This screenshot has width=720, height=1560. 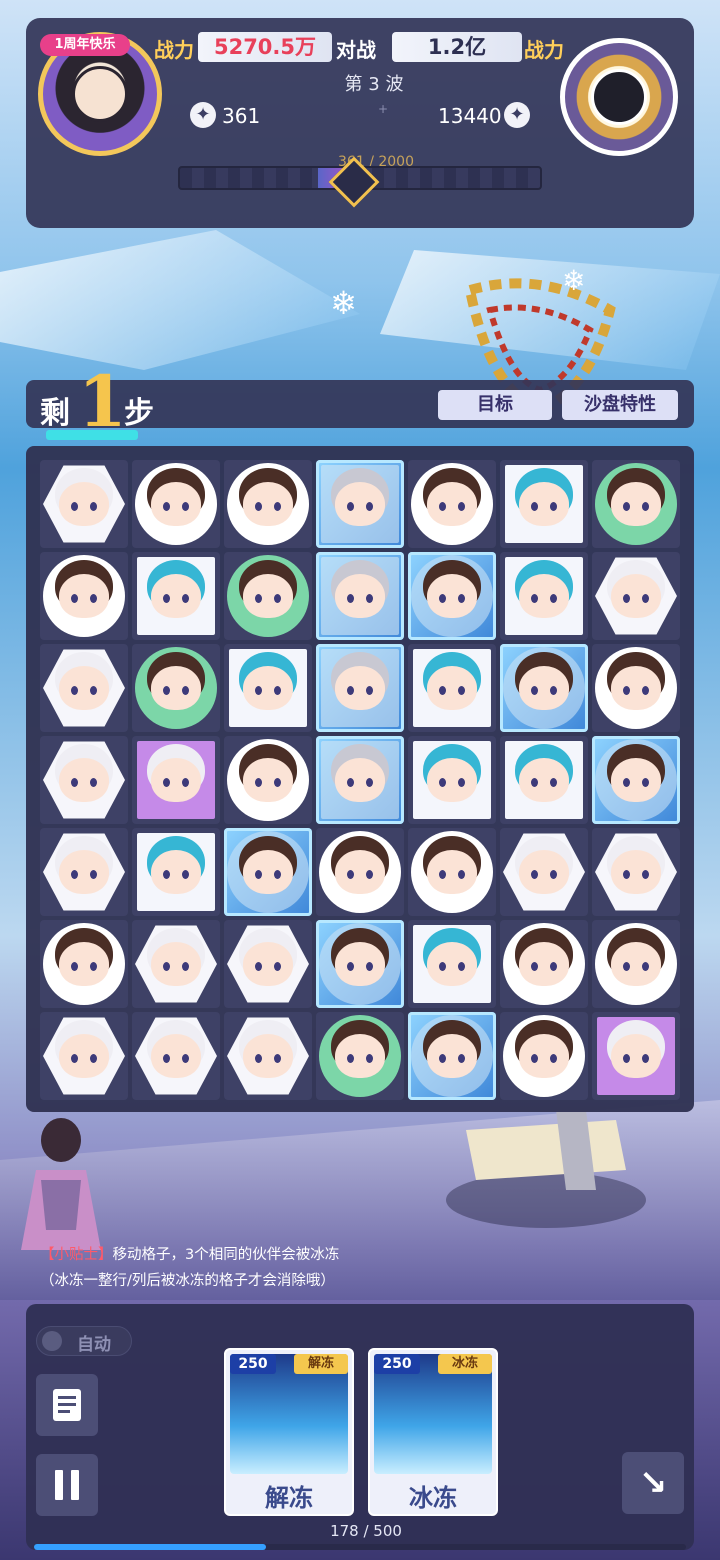 I want to click on collapse-button: ↘, so click(x=653, y=1483).